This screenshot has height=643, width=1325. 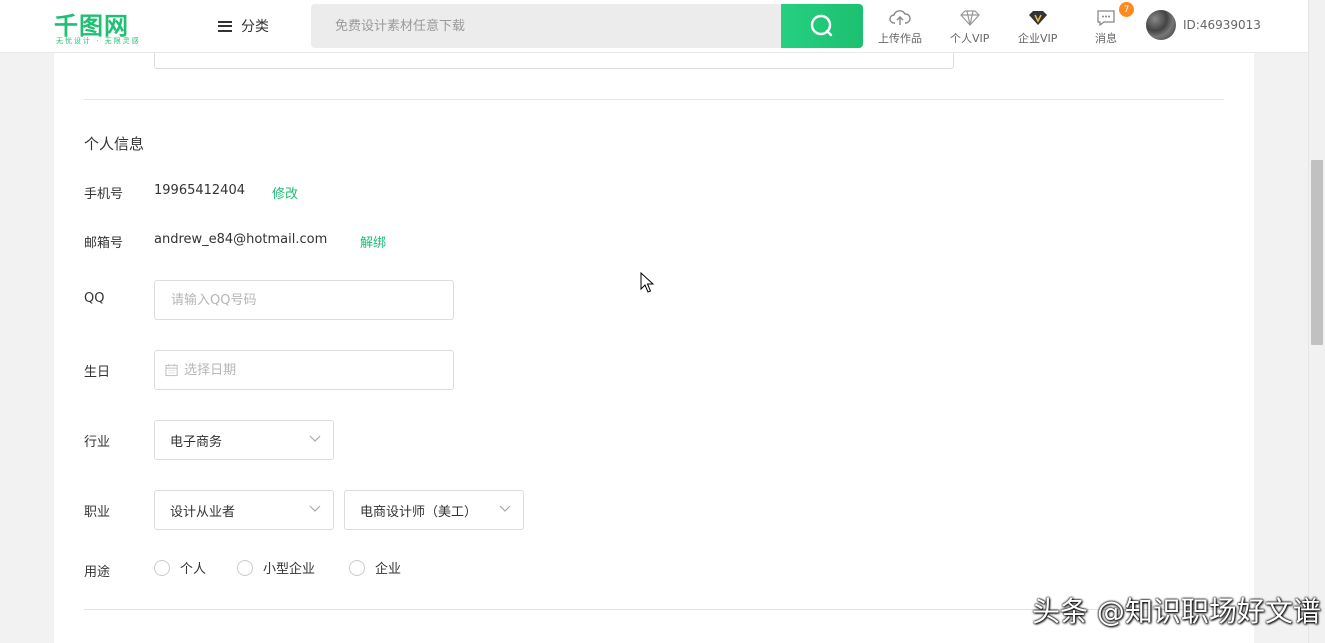 What do you see at coordinates (244, 510) in the screenshot?
I see `occupation-primary-select: 设计从业者` at bounding box center [244, 510].